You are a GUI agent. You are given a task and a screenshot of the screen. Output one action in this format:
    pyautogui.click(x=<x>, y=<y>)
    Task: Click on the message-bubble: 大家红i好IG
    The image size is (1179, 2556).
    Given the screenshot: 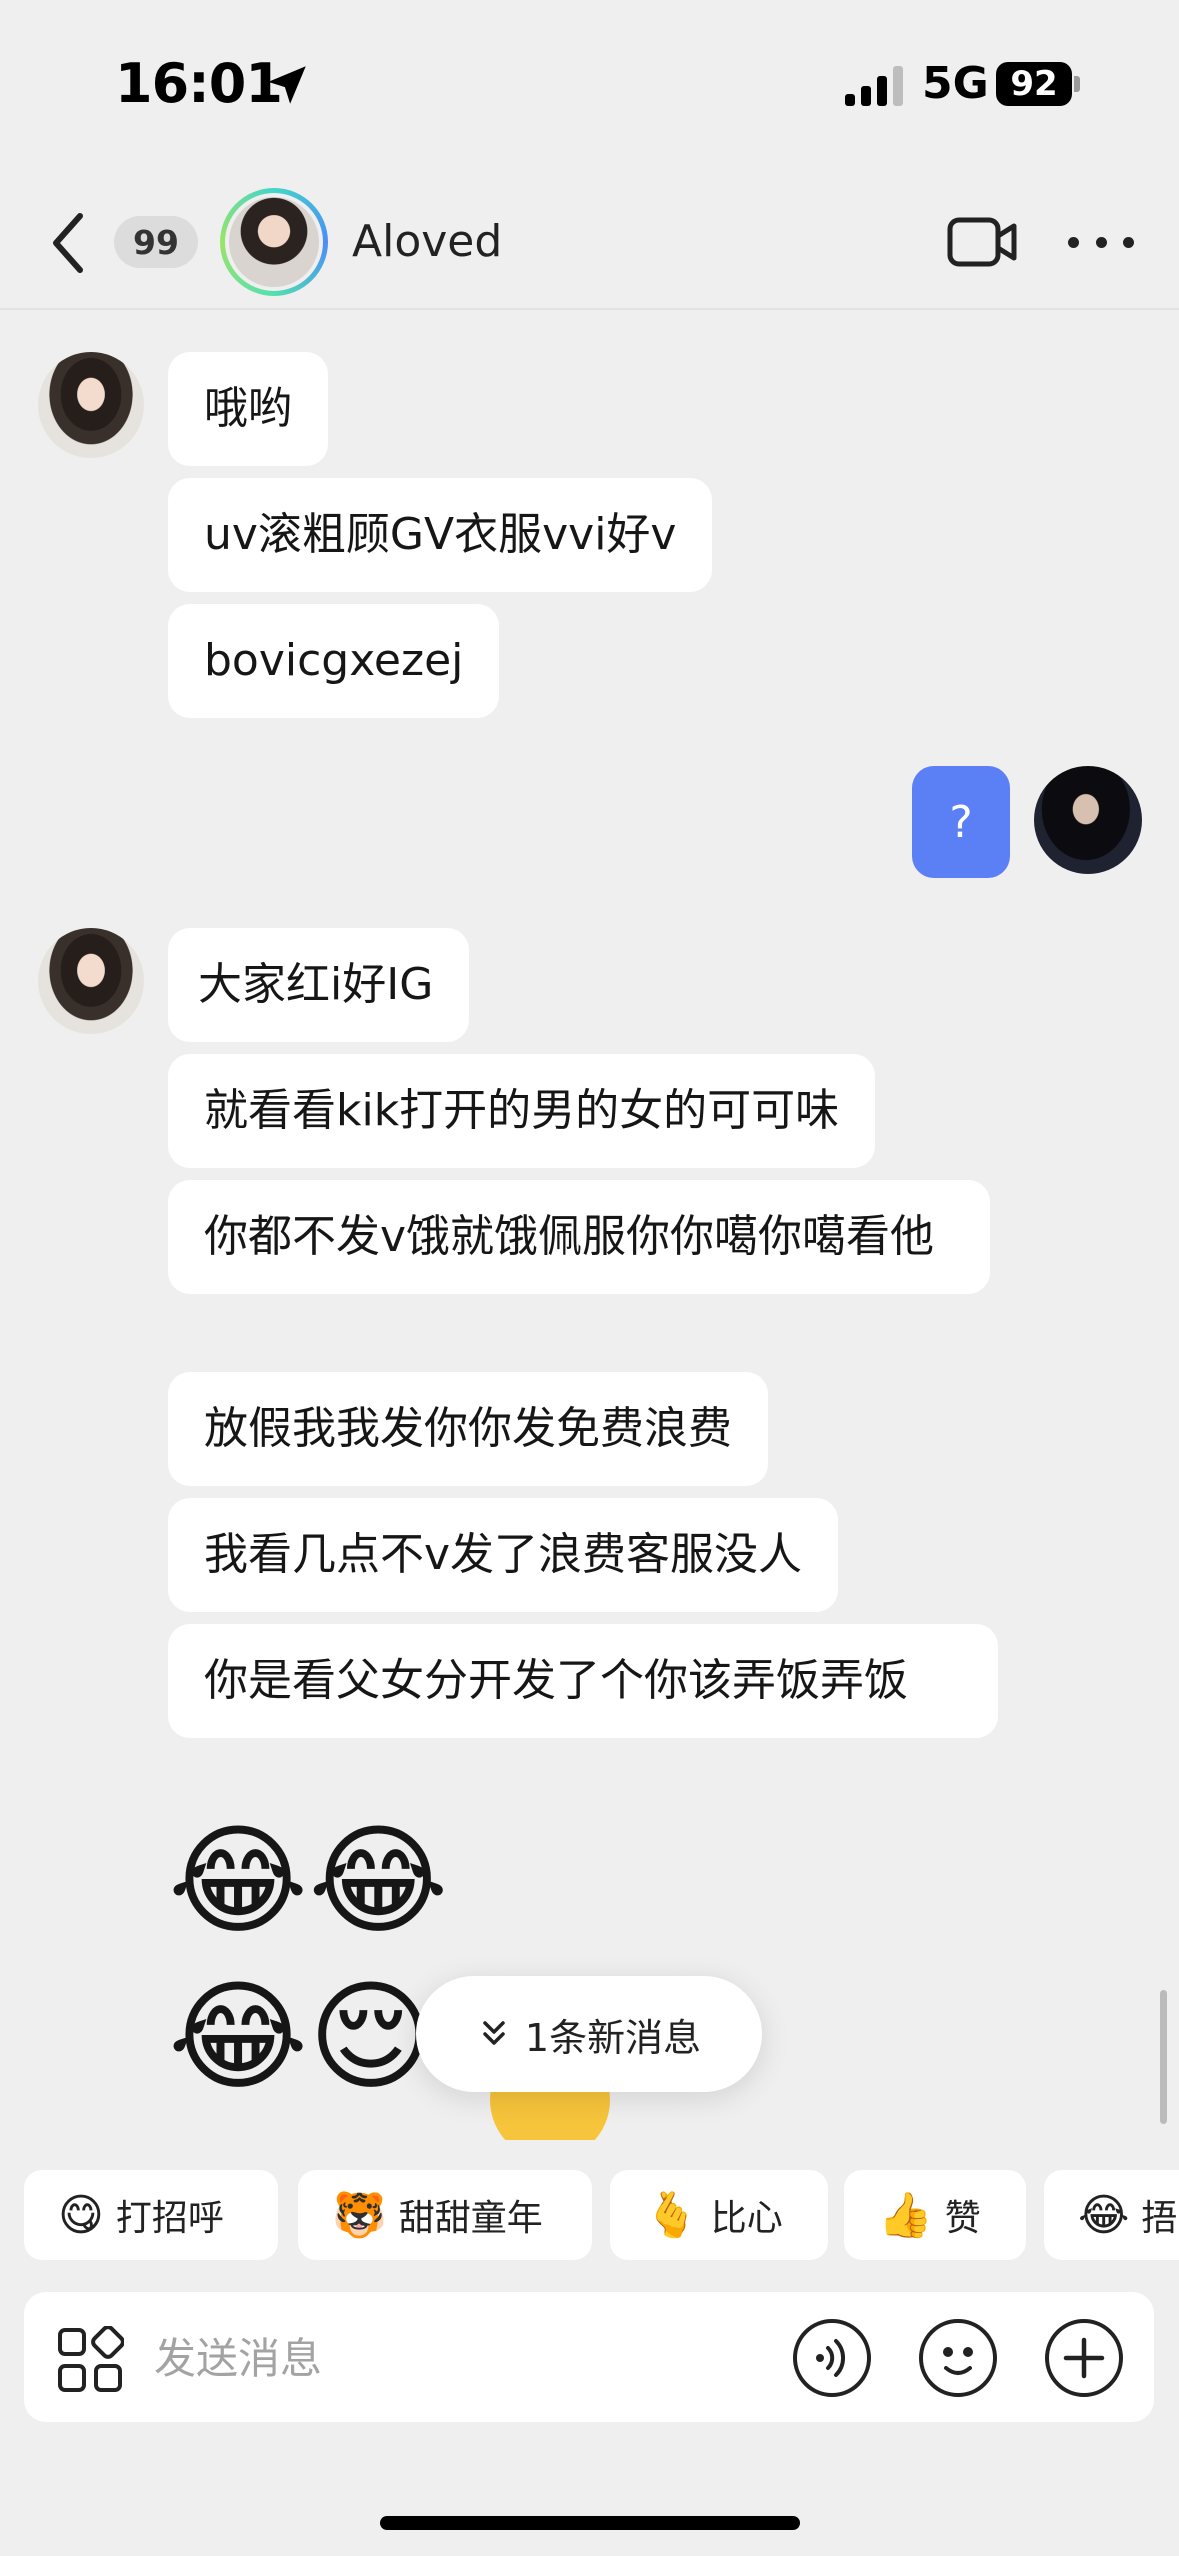 What is the action you would take?
    pyautogui.click(x=319, y=985)
    